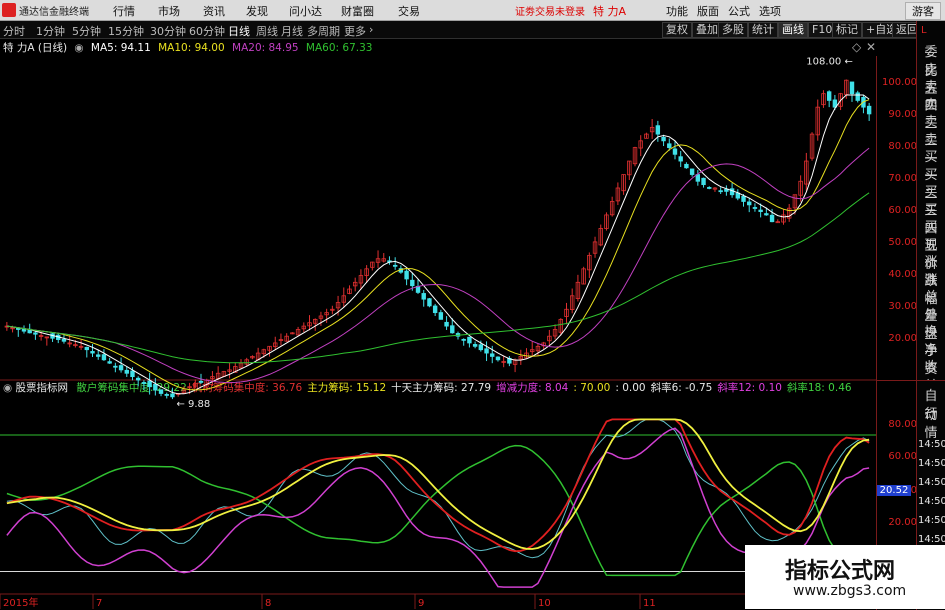 Image resolution: width=945 pixels, height=610 pixels. What do you see at coordinates (739, 11) in the screenshot?
I see `menu-item-formula: 公式` at bounding box center [739, 11].